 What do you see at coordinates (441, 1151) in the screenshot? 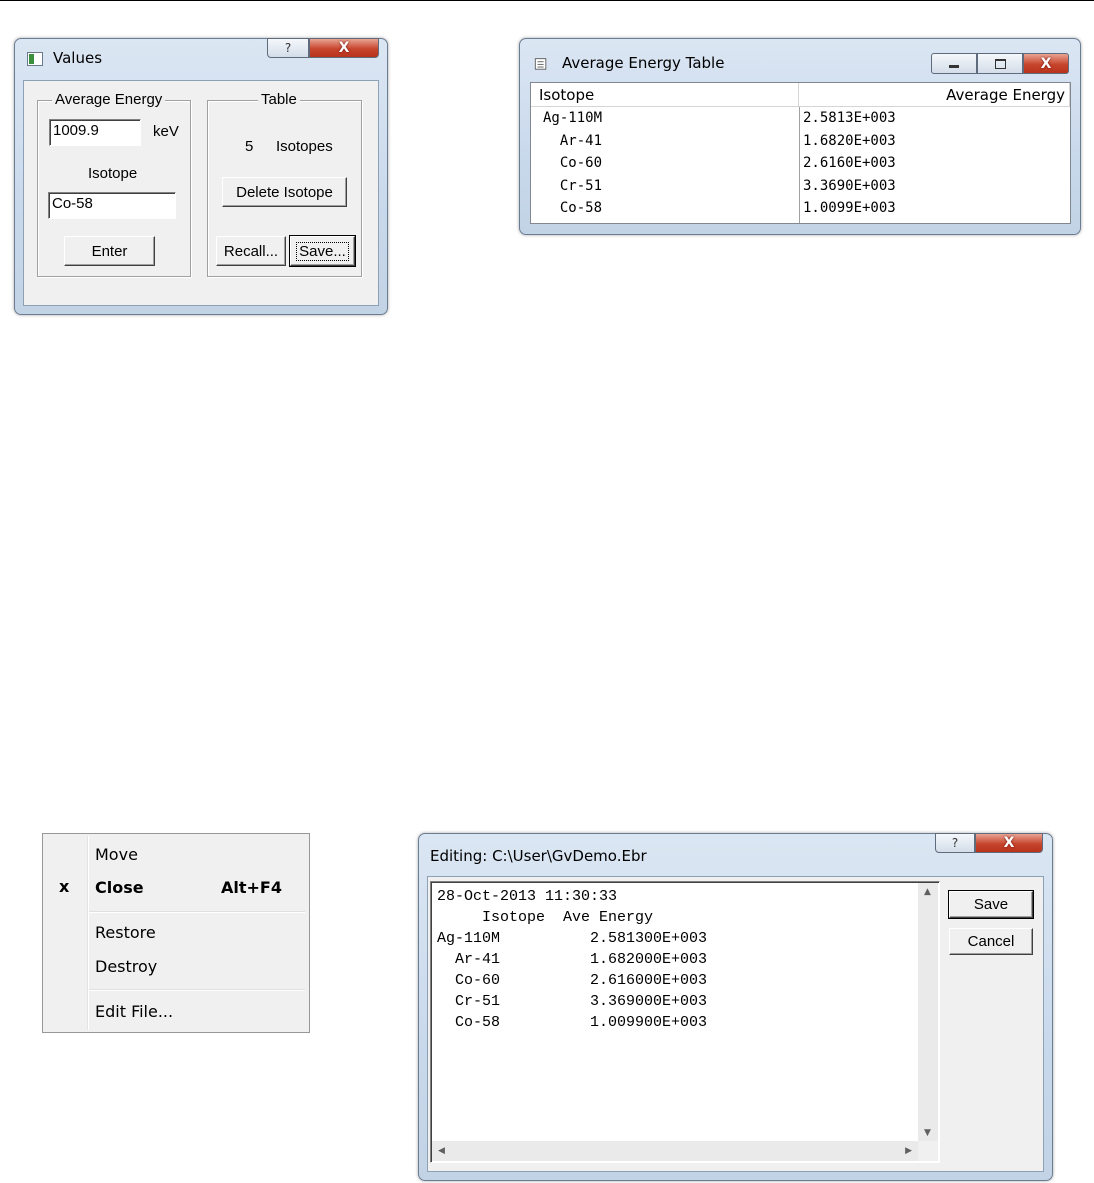
I see `scroll-left-icon: ◀` at bounding box center [441, 1151].